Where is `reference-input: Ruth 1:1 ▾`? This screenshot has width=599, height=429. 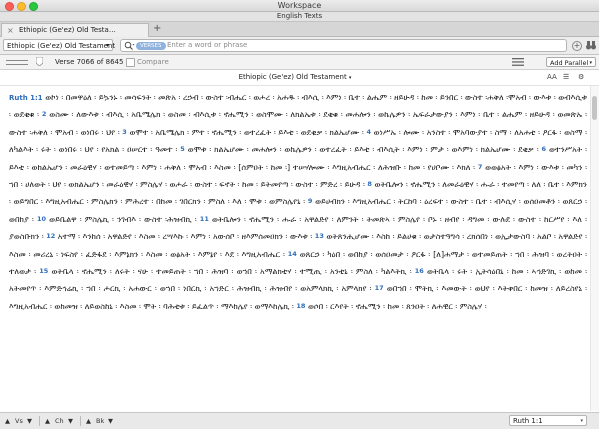
reference-input: Ruth 1:1 ▾ is located at coordinates (548, 420).